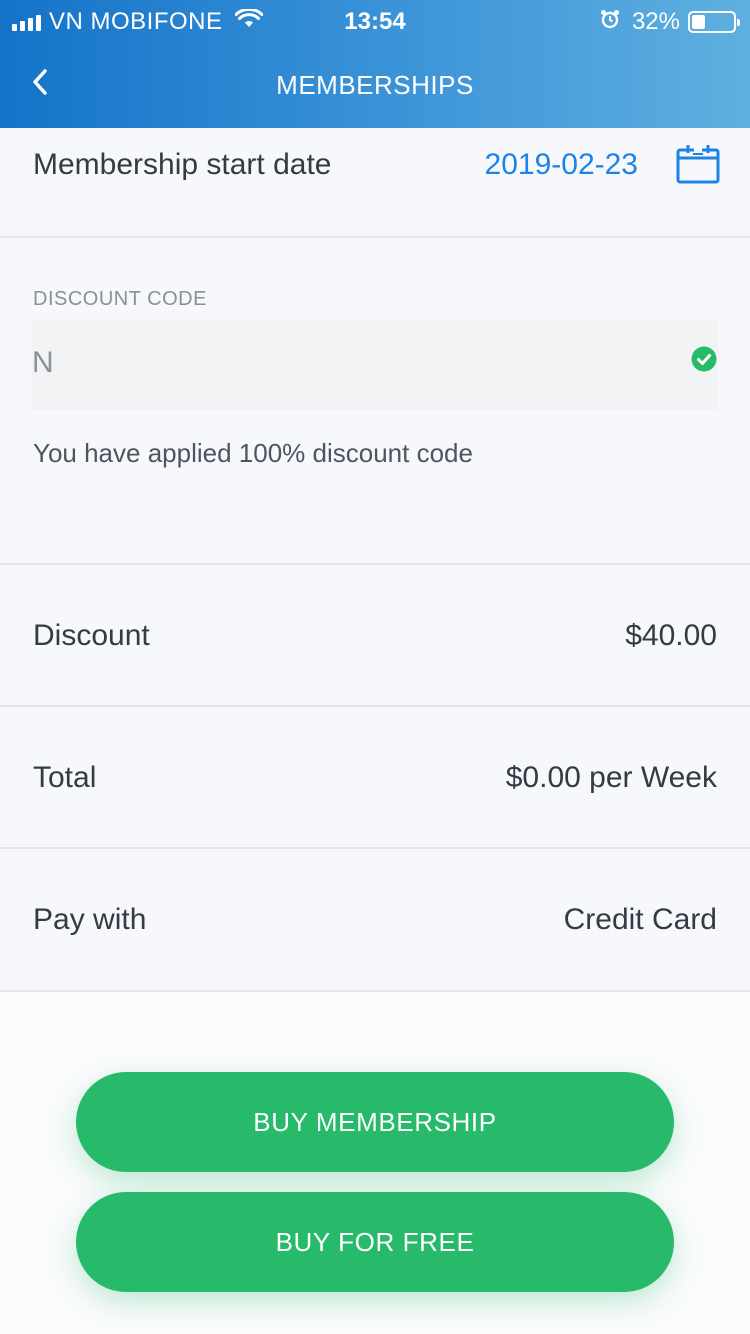 The image size is (750, 1334). What do you see at coordinates (561, 165) in the screenshot?
I see `start-date-value: 2019-02-23` at bounding box center [561, 165].